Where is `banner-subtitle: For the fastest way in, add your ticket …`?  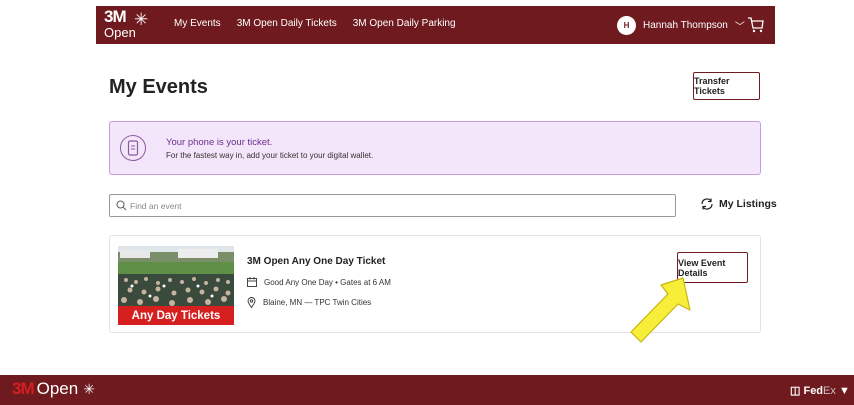 banner-subtitle: For the fastest way in, add your ticket … is located at coordinates (270, 155).